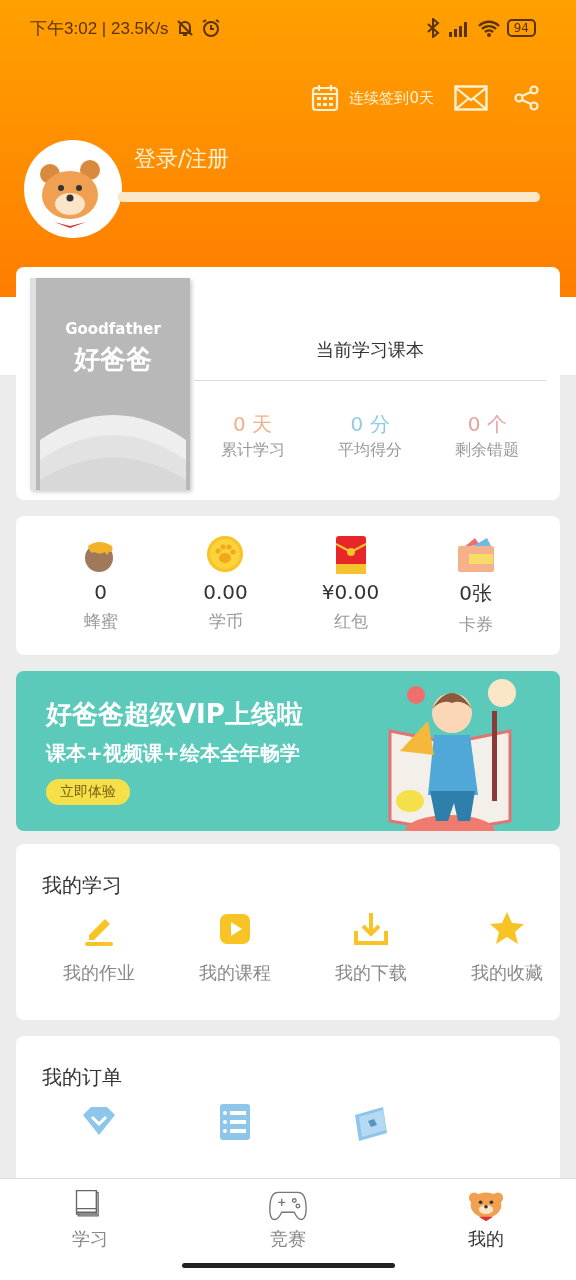 This screenshot has width=576, height=1280. What do you see at coordinates (521, 28) in the screenshot?
I see `battery-indicator: 94` at bounding box center [521, 28].